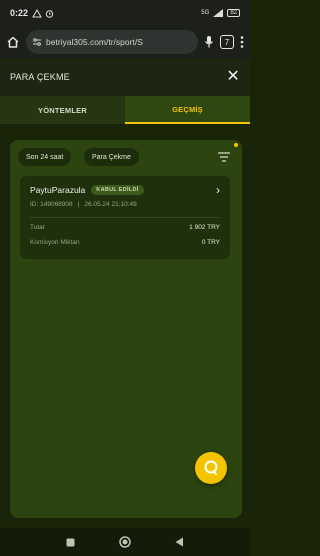  What do you see at coordinates (43, 13) in the screenshot?
I see `status-icons` at bounding box center [43, 13].